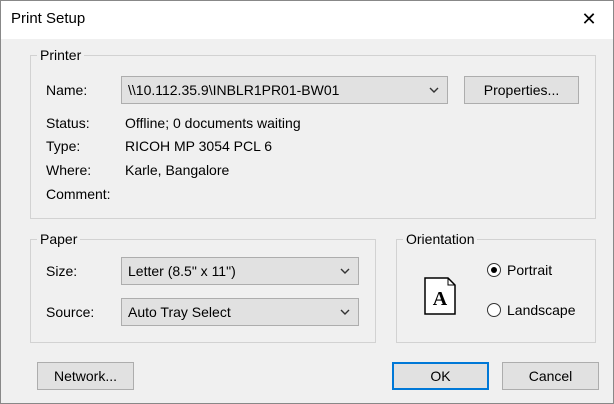  What do you see at coordinates (440, 299) in the screenshot?
I see `page-glyph: A` at bounding box center [440, 299].